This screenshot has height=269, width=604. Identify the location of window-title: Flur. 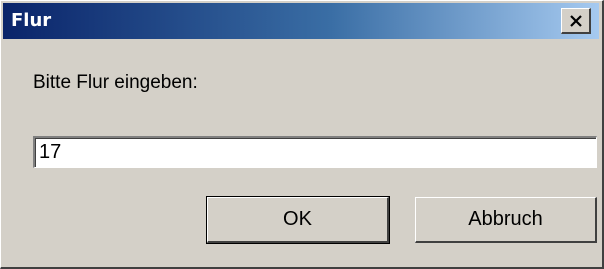
(31, 20).